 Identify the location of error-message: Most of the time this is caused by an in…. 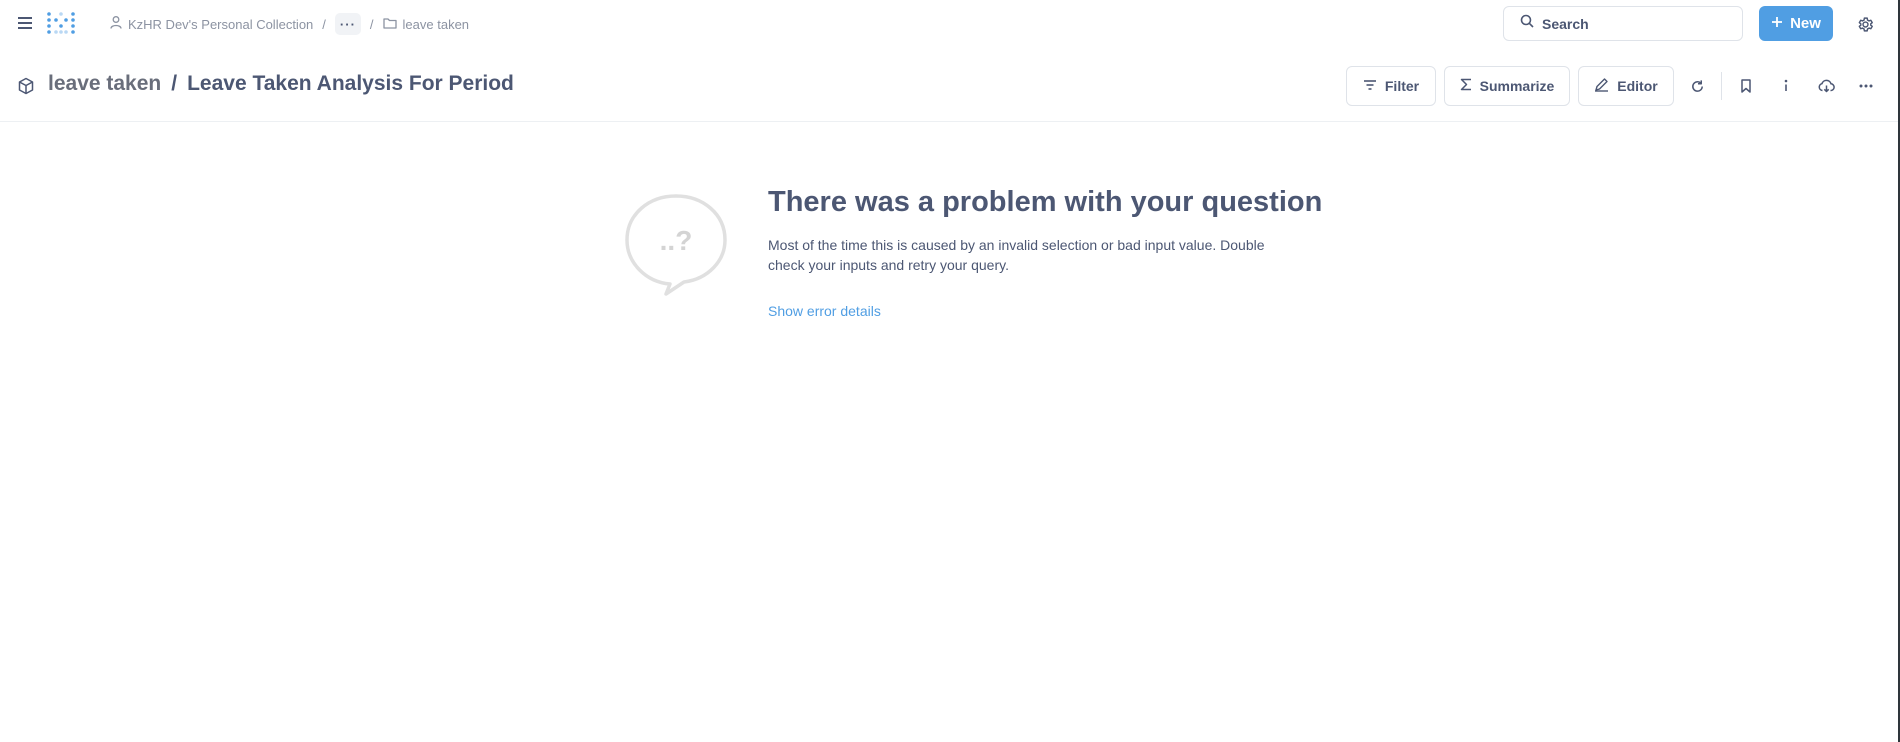
(1016, 255).